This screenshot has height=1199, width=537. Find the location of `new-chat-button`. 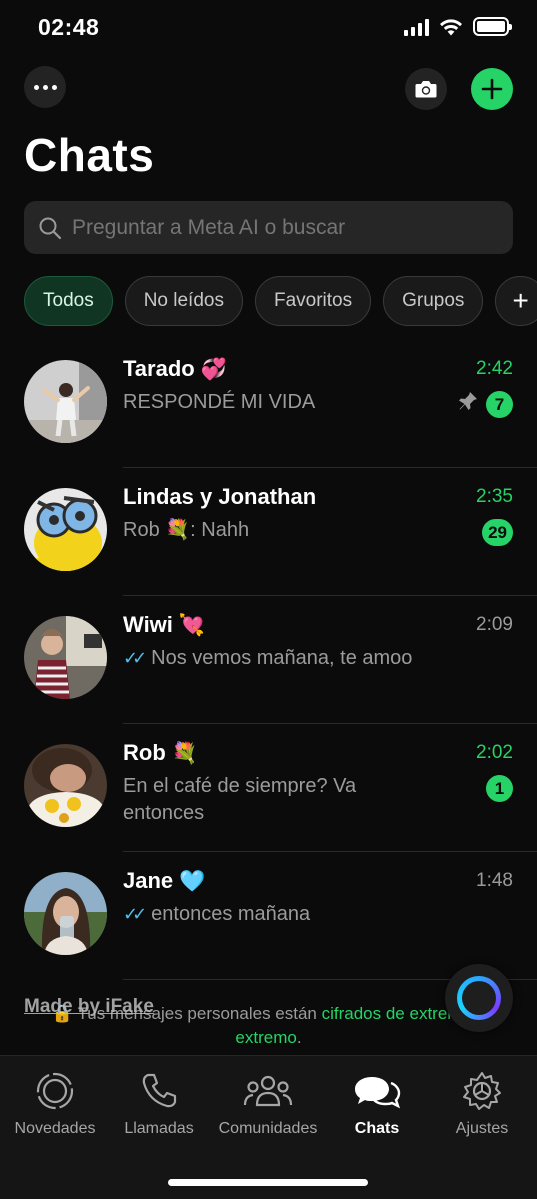

new-chat-button is located at coordinates (492, 89).